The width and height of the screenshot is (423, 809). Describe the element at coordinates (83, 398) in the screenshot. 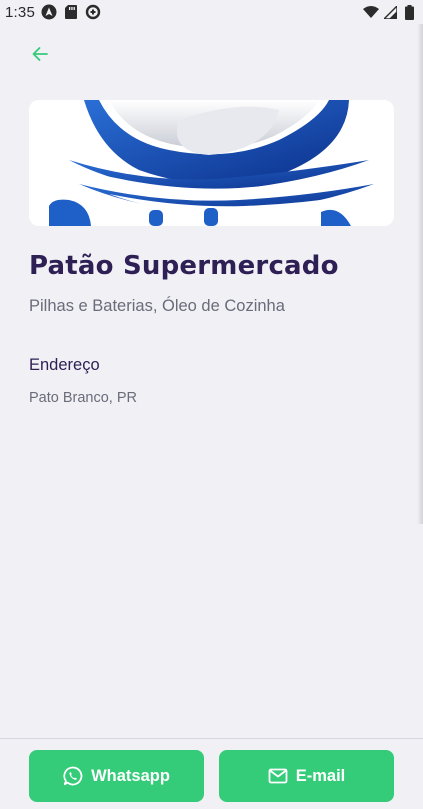

I see `address-value: Pato Branco, PR` at that location.